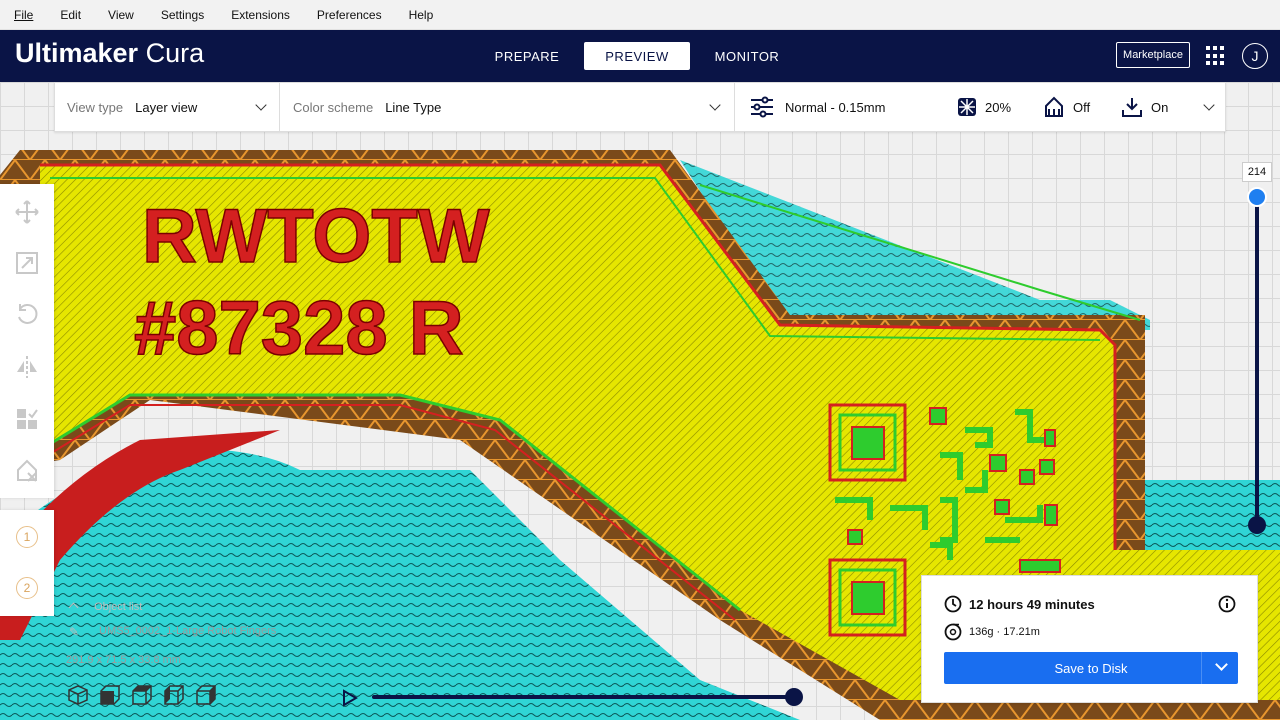 The width and height of the screenshot is (1280, 720). I want to click on object-list-label: Object list, so click(118, 607).